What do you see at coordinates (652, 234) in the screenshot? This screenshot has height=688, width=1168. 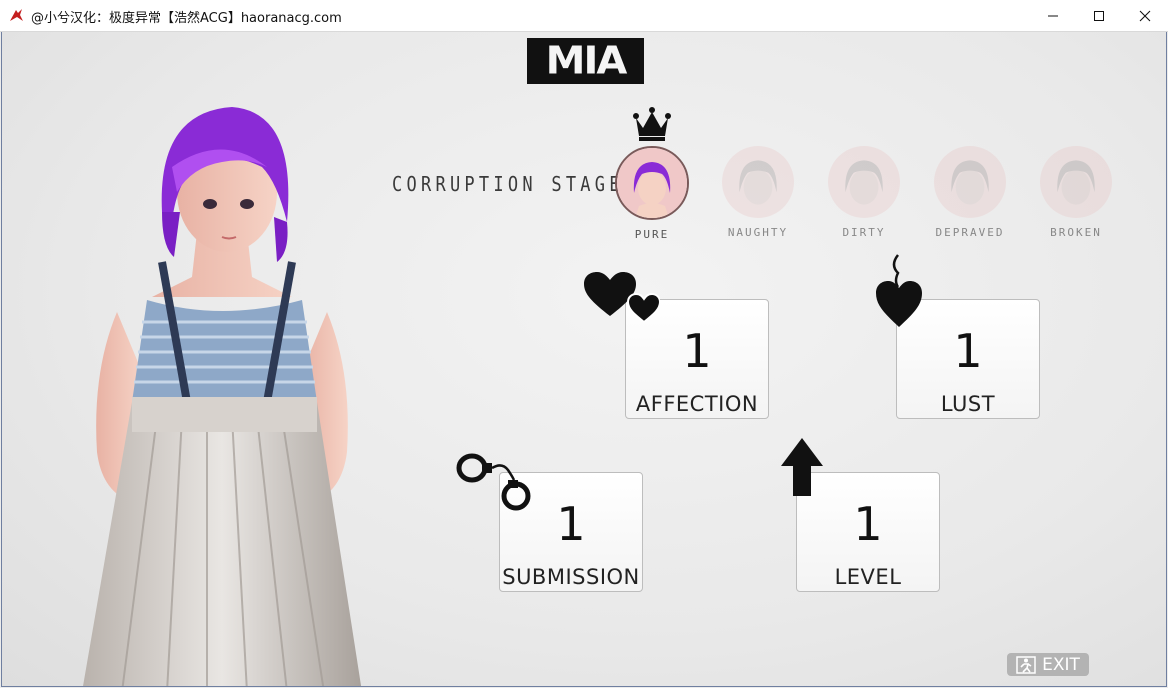 I see `stage-name: PURE` at bounding box center [652, 234].